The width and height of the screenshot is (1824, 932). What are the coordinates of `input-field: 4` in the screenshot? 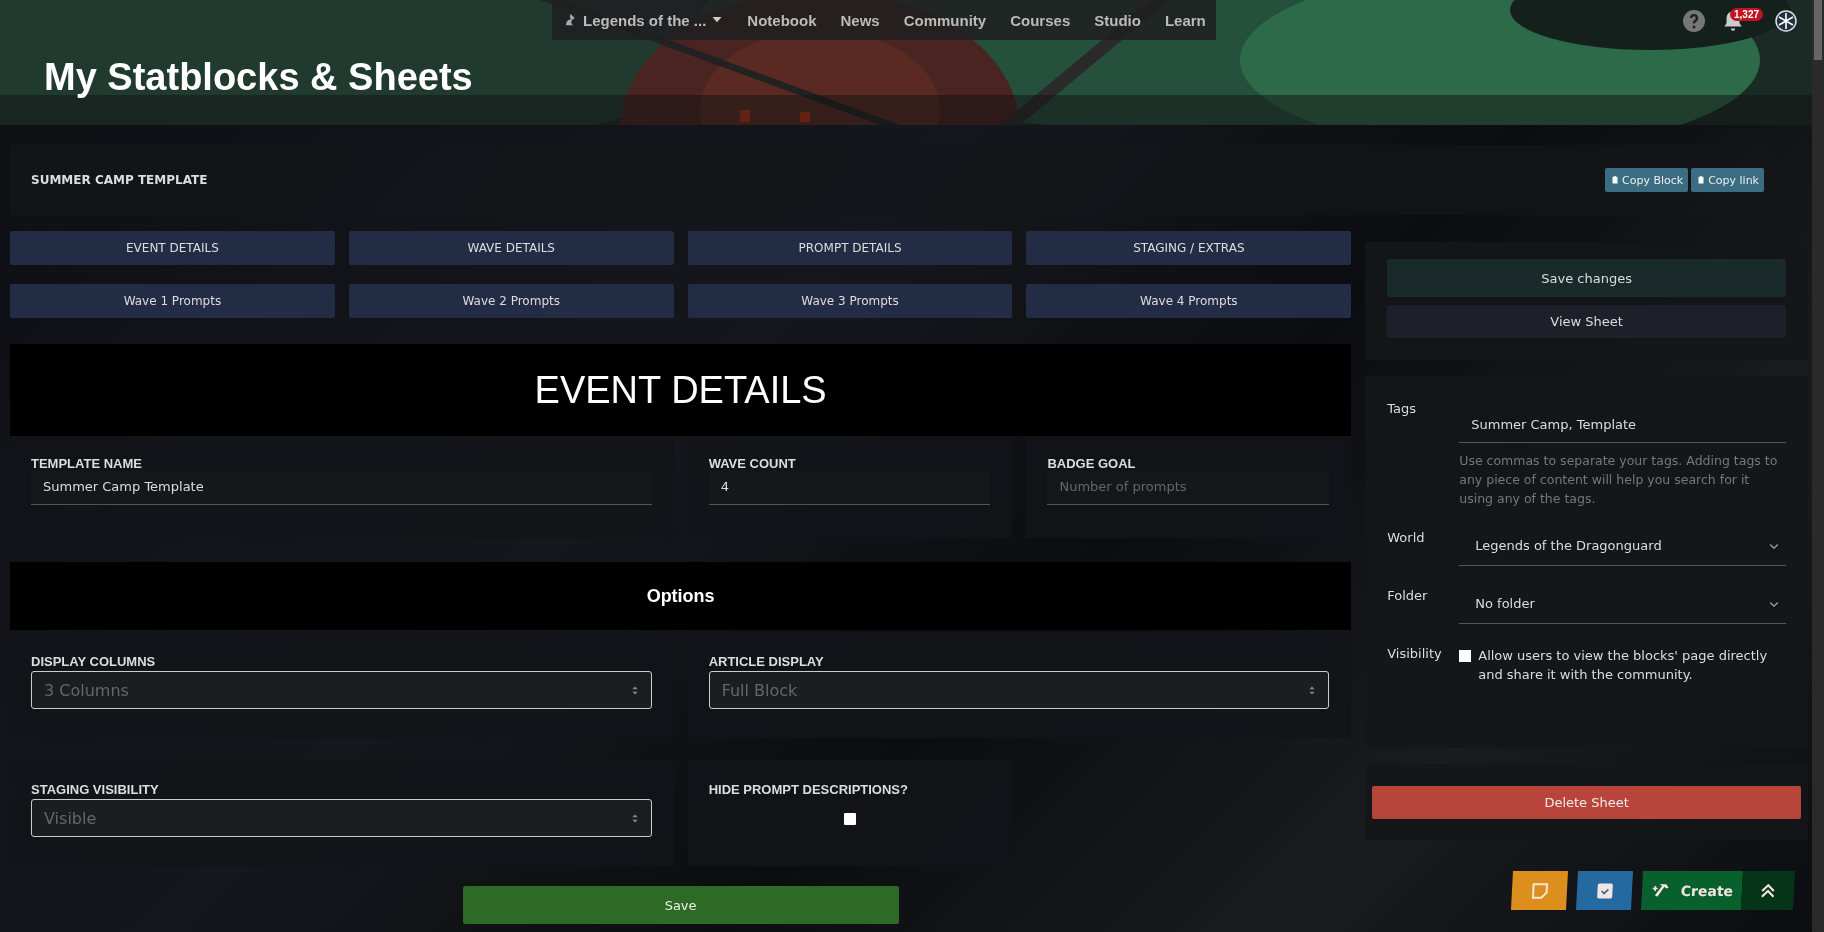 It's located at (849, 488).